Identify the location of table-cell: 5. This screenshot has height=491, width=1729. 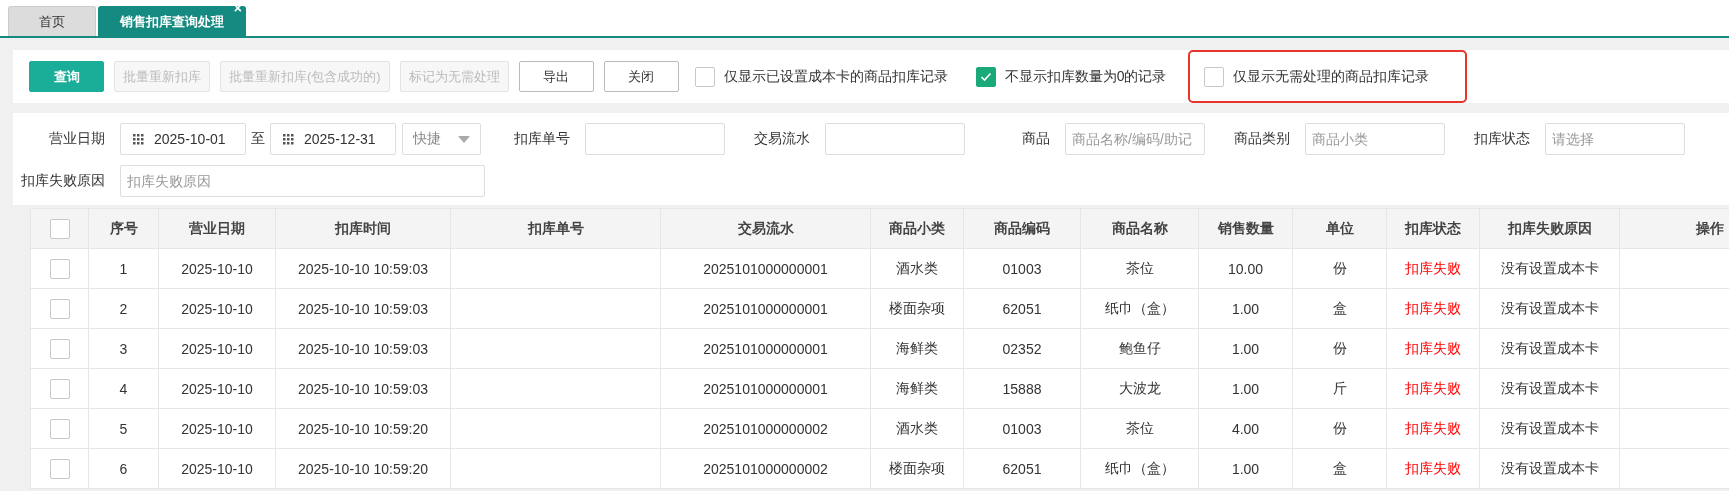
(123, 428).